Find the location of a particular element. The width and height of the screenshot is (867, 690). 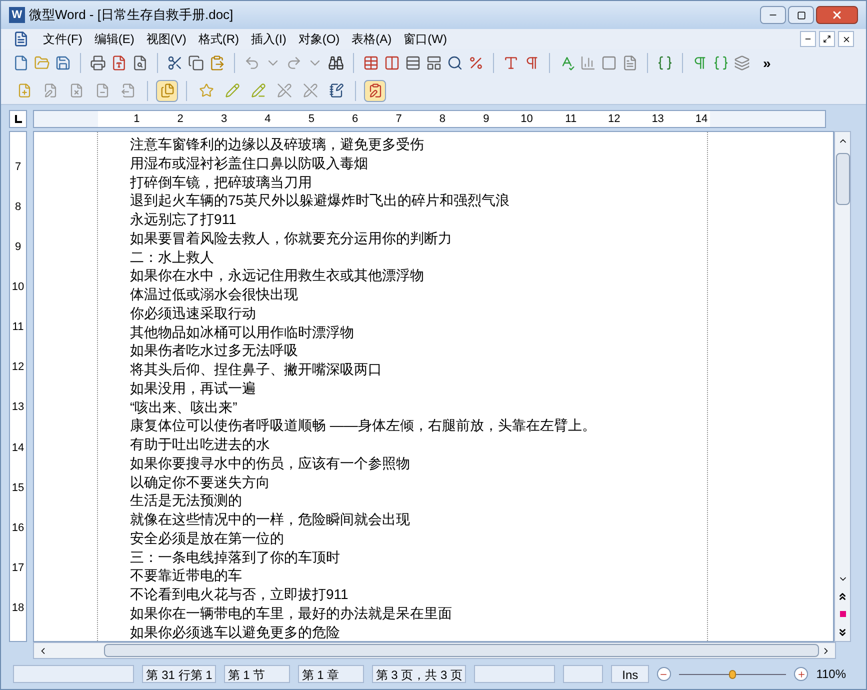

zoom-in-button is located at coordinates (801, 674).